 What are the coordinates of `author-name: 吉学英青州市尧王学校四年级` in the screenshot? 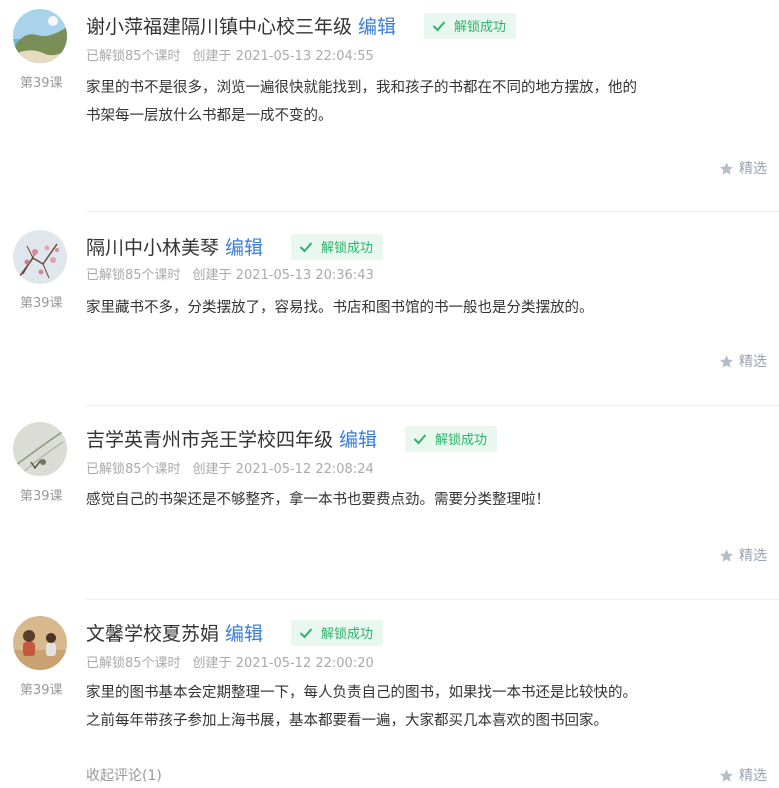 It's located at (210, 440).